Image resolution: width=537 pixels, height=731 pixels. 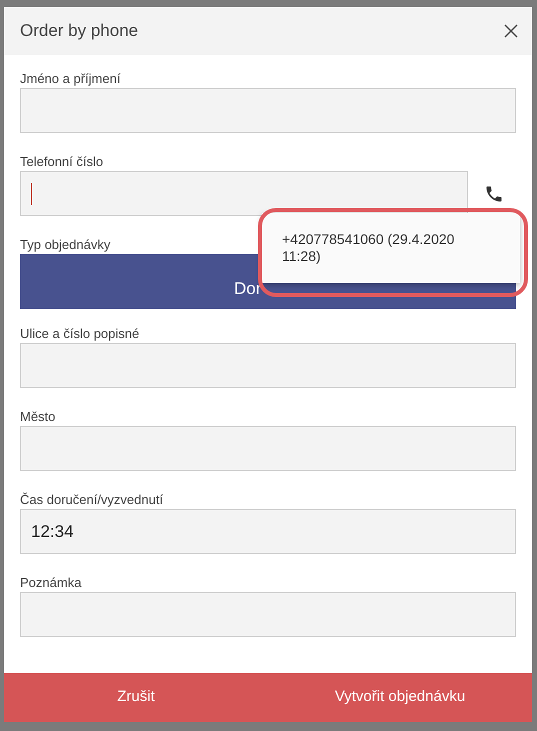 I want to click on field-label: Typ objednávky, so click(x=65, y=245).